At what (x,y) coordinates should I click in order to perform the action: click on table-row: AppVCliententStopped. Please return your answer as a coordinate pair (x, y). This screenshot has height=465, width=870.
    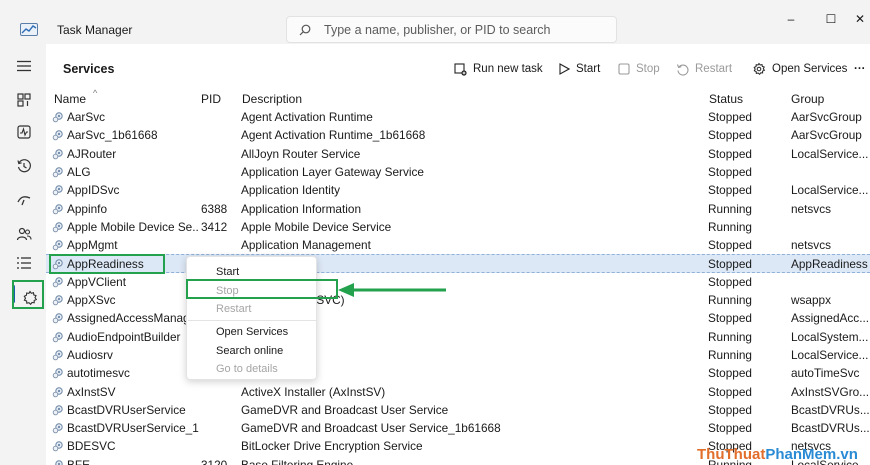
    Looking at the image, I should click on (458, 282).